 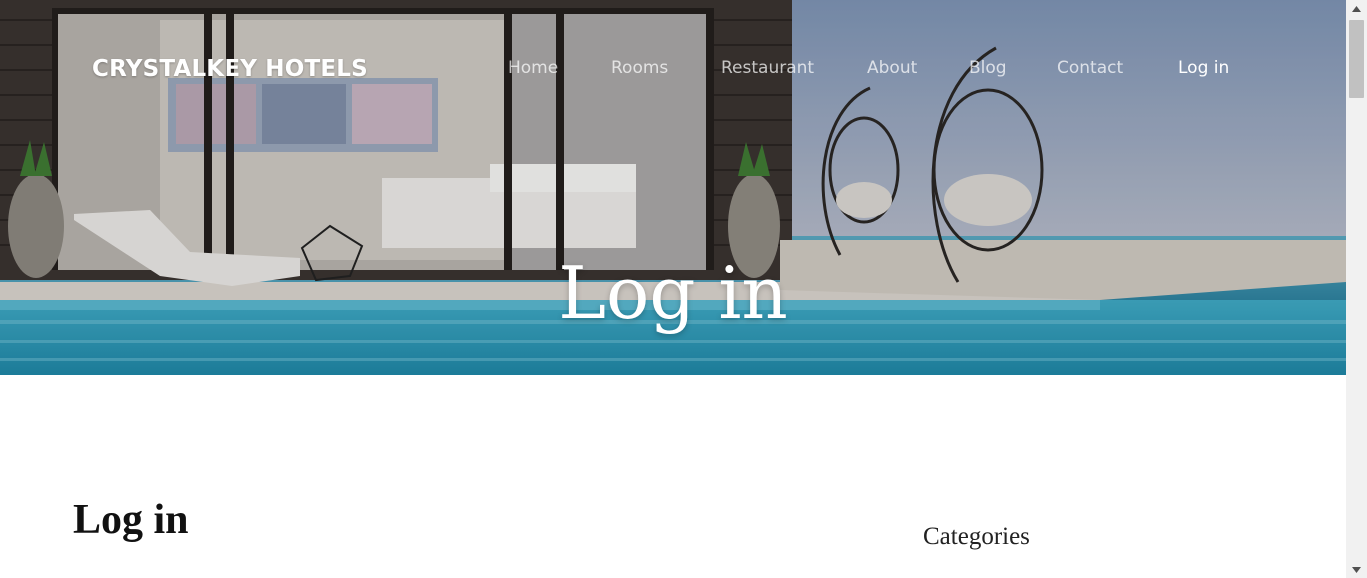 What do you see at coordinates (1203, 68) in the screenshot?
I see `nav-item-login: Log in` at bounding box center [1203, 68].